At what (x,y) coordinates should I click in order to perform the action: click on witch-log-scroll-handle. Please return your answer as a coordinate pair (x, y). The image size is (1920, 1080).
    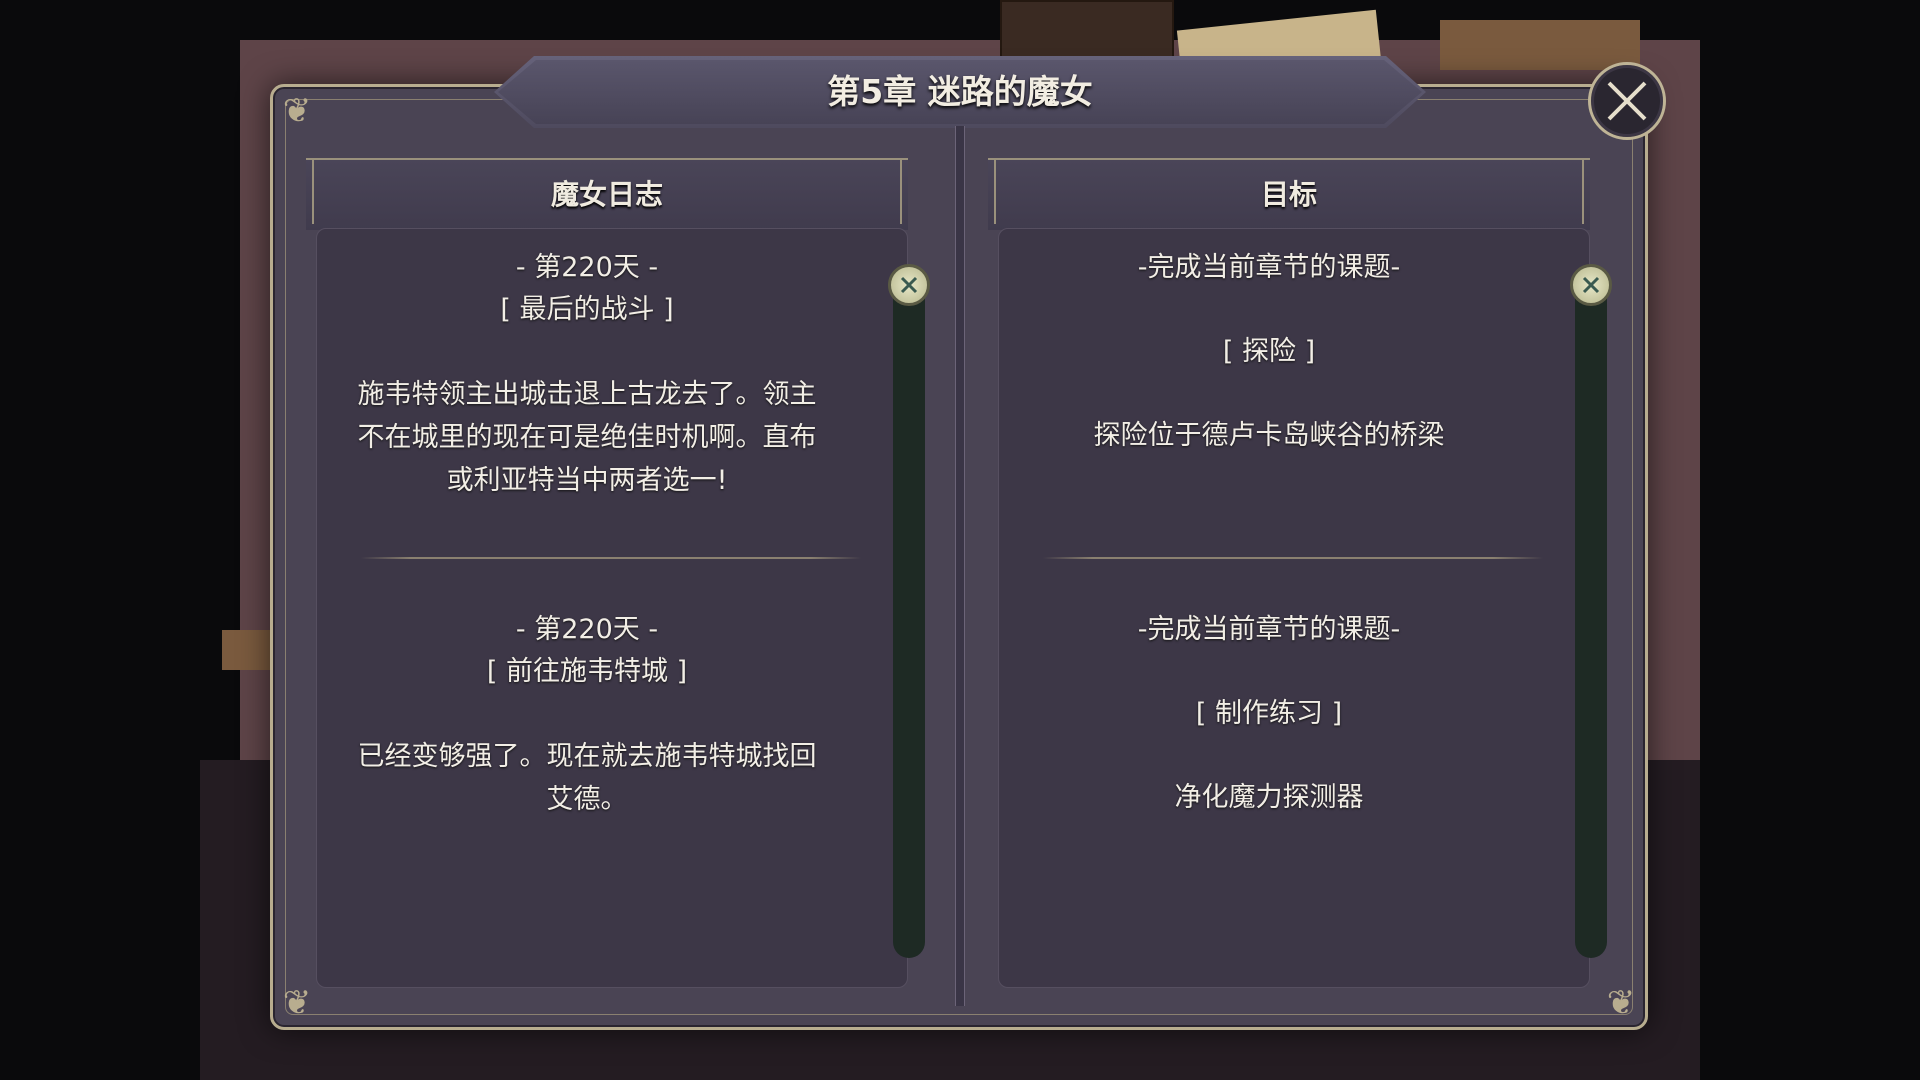
    Looking at the image, I should click on (909, 285).